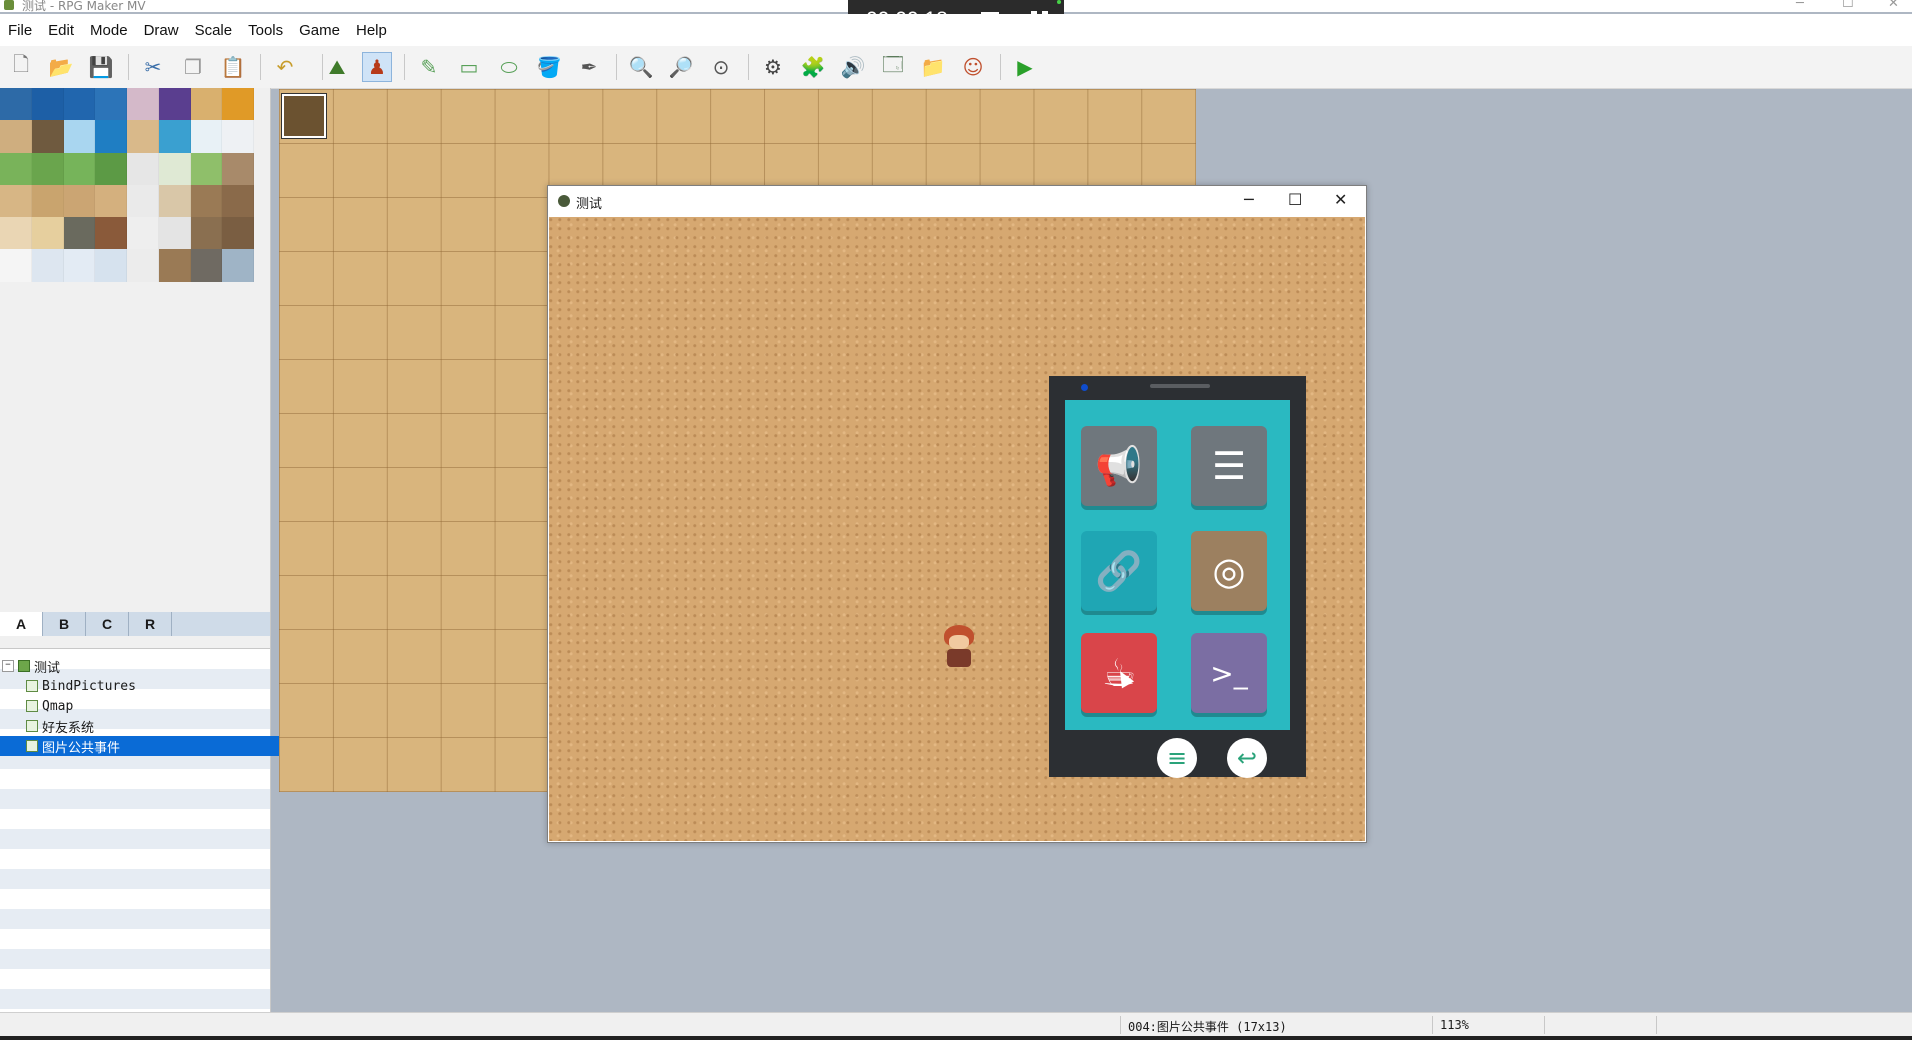 This screenshot has height=1040, width=1912. Describe the element at coordinates (233, 67) in the screenshot. I see `paste-icon: 📋` at that location.